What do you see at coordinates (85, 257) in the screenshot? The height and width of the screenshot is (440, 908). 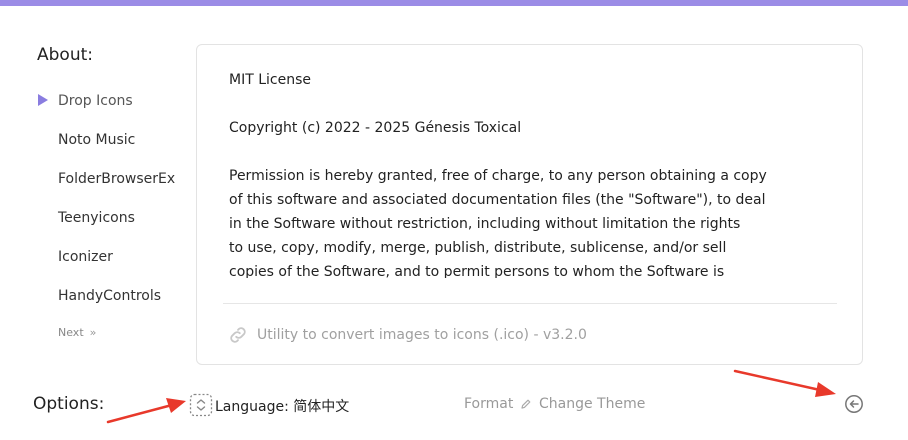 I see `nav-item-label: Iconizer` at bounding box center [85, 257].